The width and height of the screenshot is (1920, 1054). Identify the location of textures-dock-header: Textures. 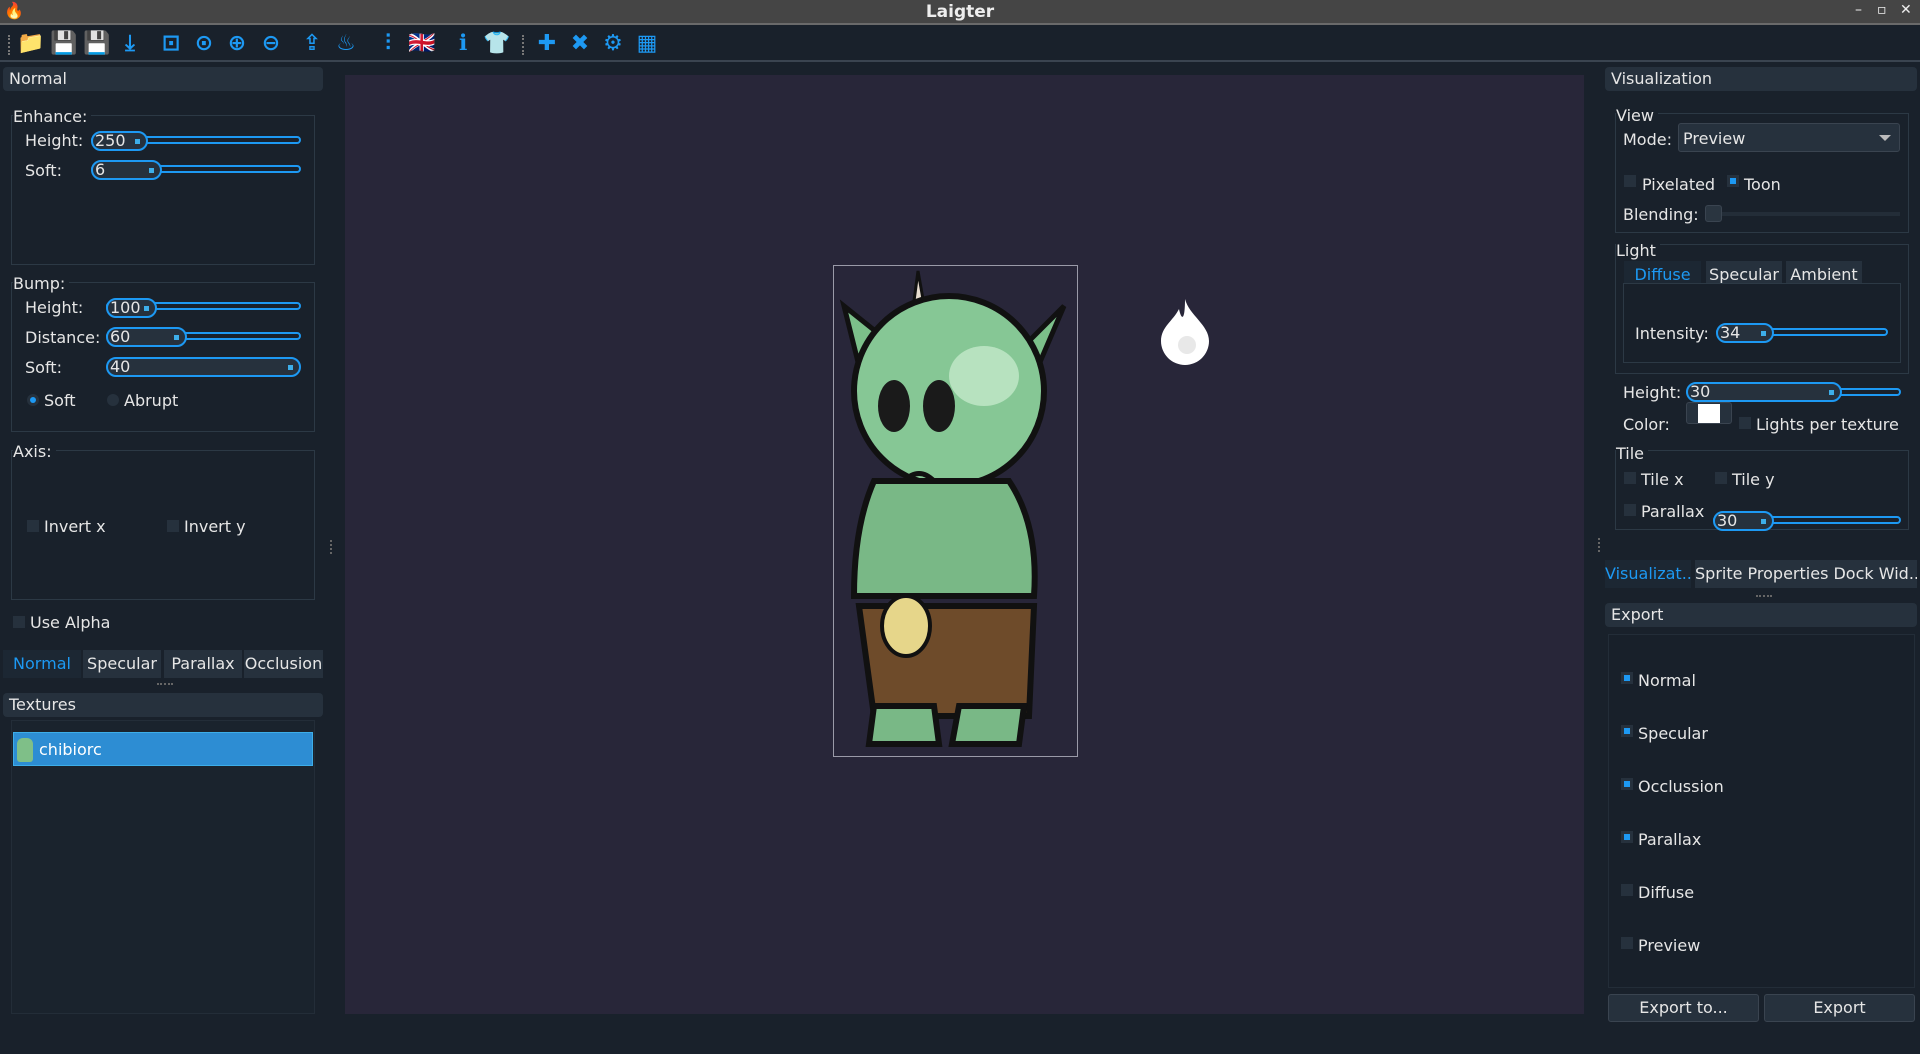
(163, 705).